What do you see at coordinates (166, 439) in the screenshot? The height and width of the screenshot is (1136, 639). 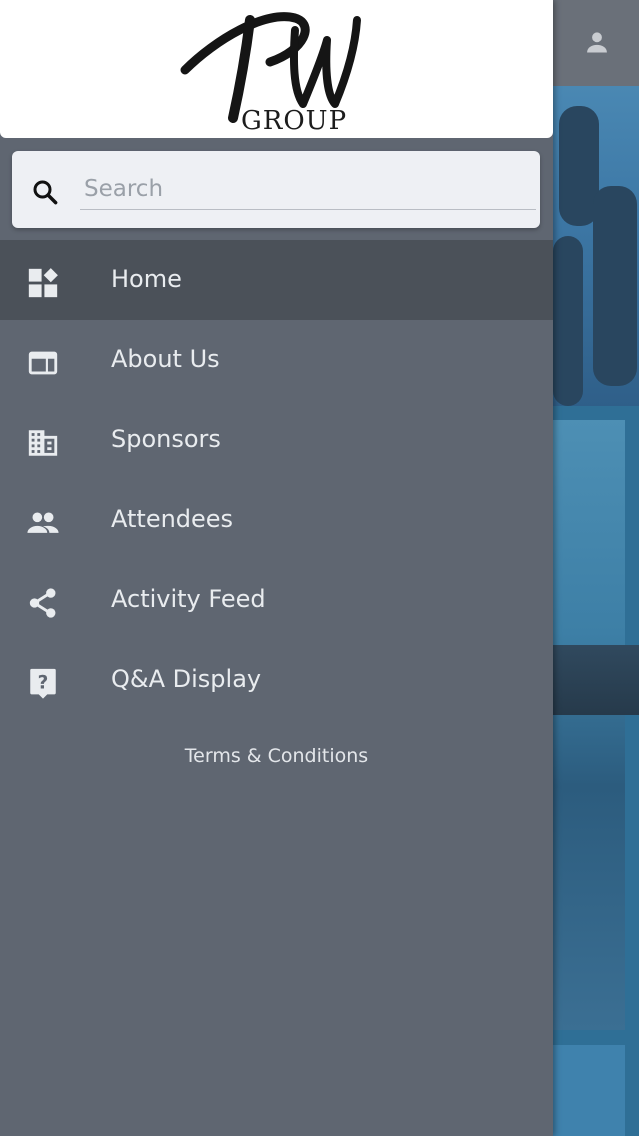 I see `nav-item-label: Sponsors` at bounding box center [166, 439].